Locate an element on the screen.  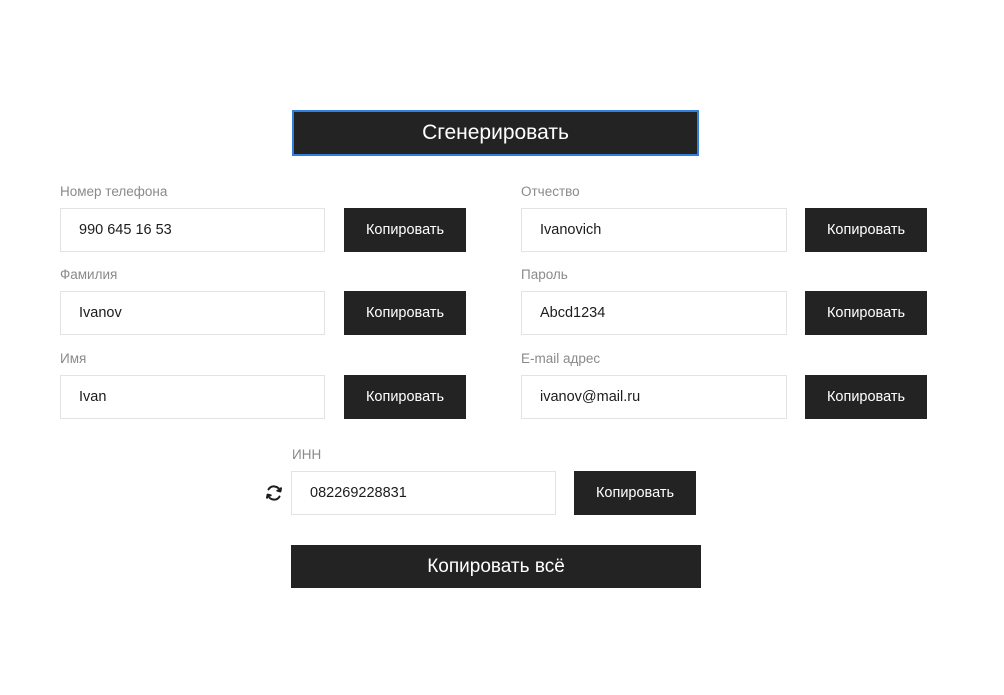
inn-label: ИНН is located at coordinates (307, 454).